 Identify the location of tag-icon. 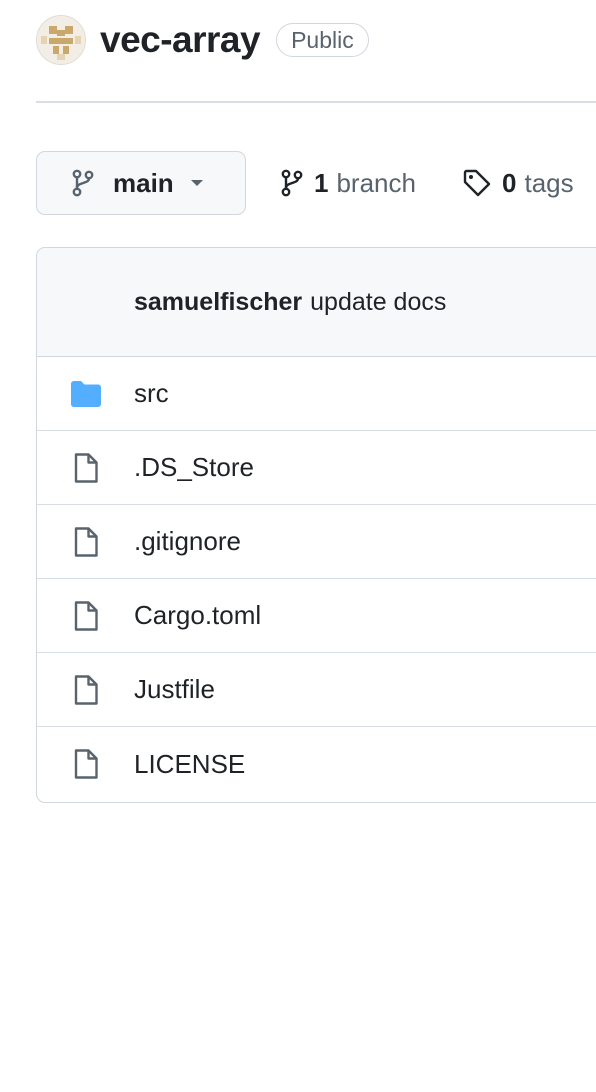
(477, 183).